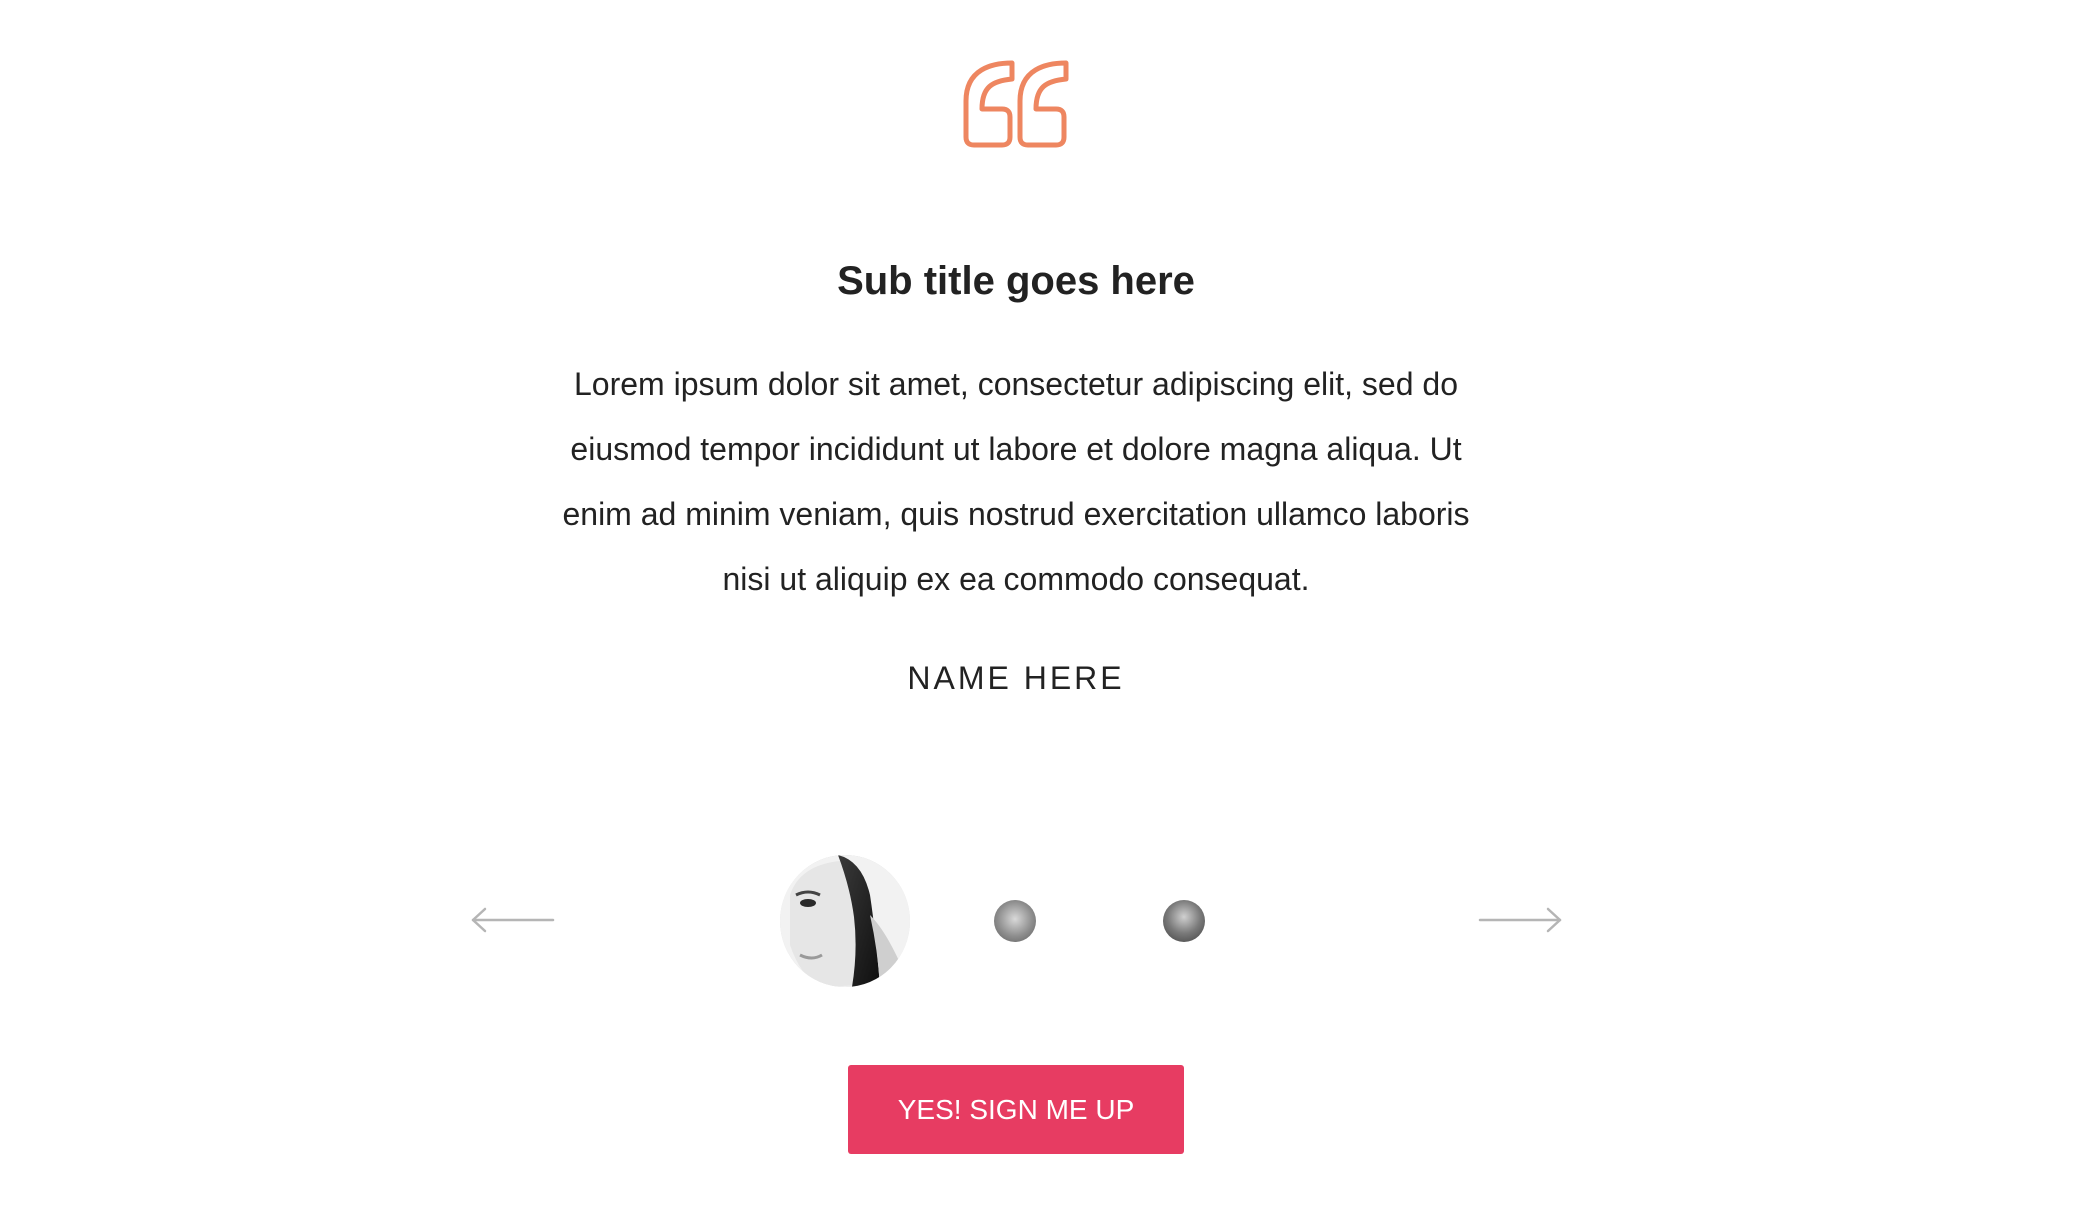 This screenshot has width=2100, height=1210. I want to click on arrow-left-icon, so click(513, 920).